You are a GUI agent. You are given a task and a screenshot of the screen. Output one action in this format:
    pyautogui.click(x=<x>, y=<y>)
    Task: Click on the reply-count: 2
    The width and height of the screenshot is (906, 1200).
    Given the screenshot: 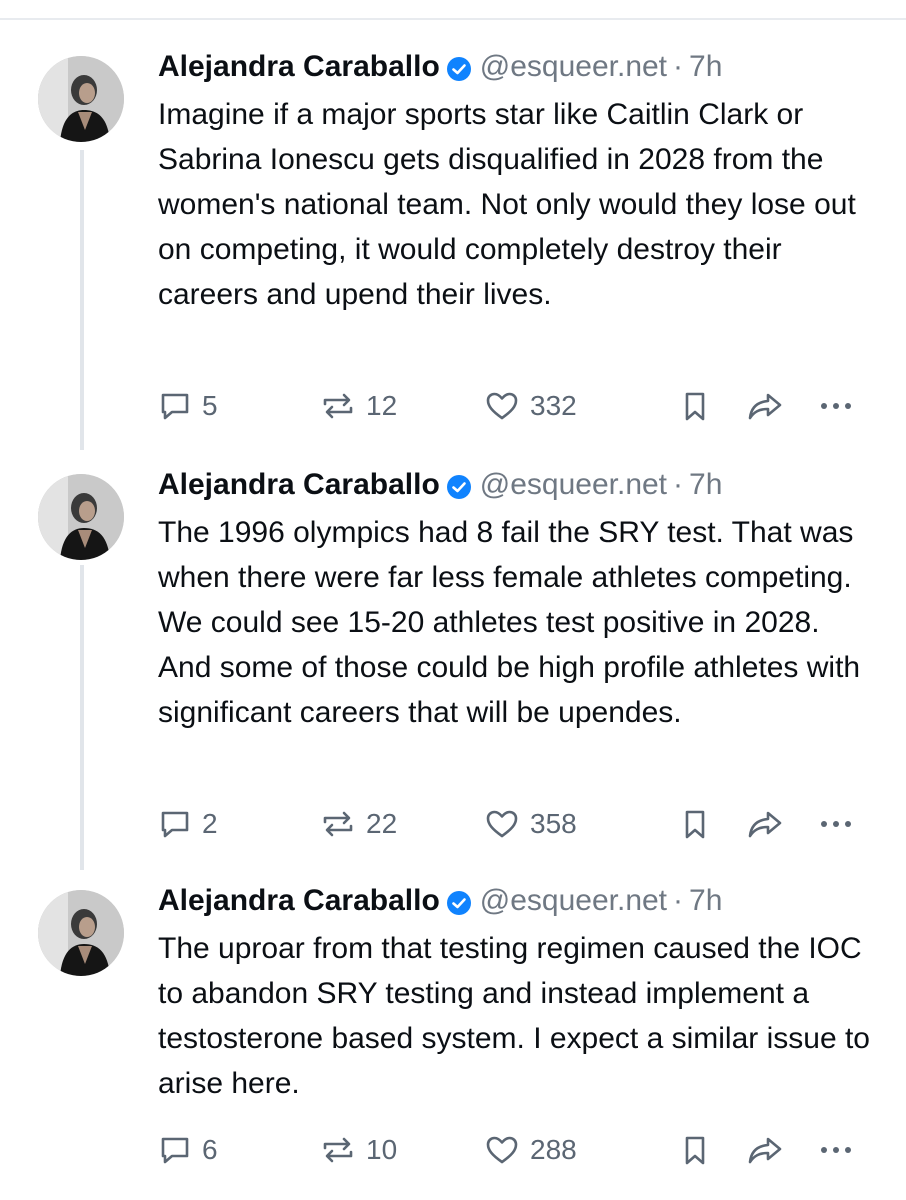 What is the action you would take?
    pyautogui.click(x=210, y=823)
    